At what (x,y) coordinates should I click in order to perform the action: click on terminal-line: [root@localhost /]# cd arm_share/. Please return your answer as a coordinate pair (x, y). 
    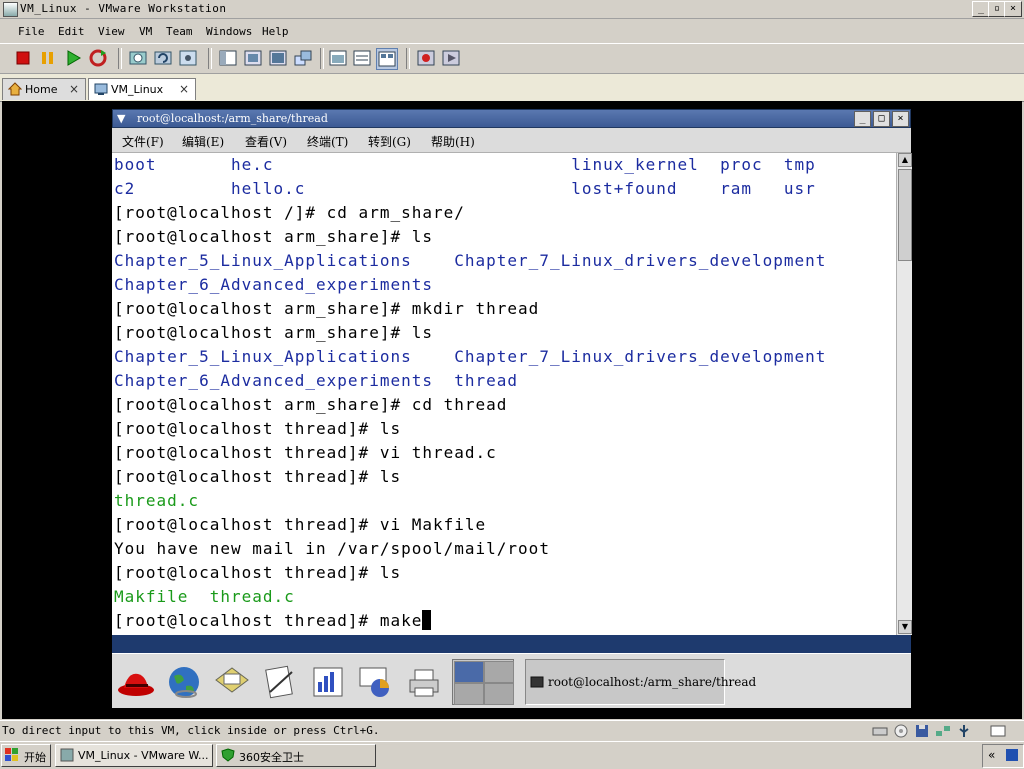
    Looking at the image, I should click on (289, 213).